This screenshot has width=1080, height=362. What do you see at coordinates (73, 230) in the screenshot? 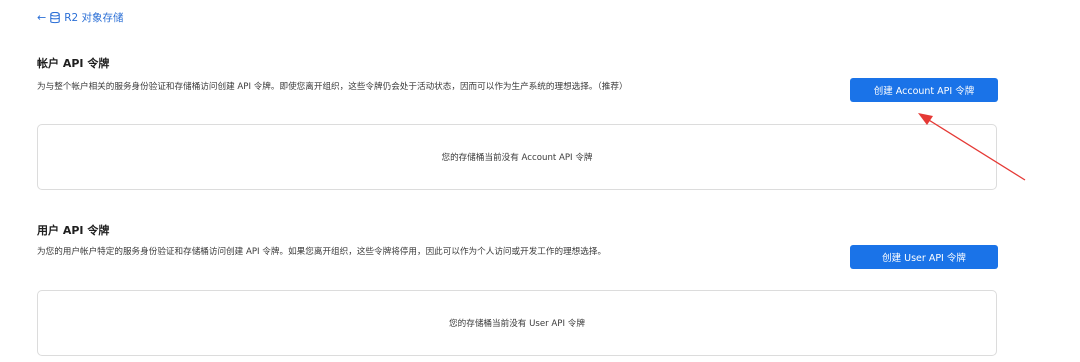
I see `user-token-title: 用户 API 令牌` at bounding box center [73, 230].